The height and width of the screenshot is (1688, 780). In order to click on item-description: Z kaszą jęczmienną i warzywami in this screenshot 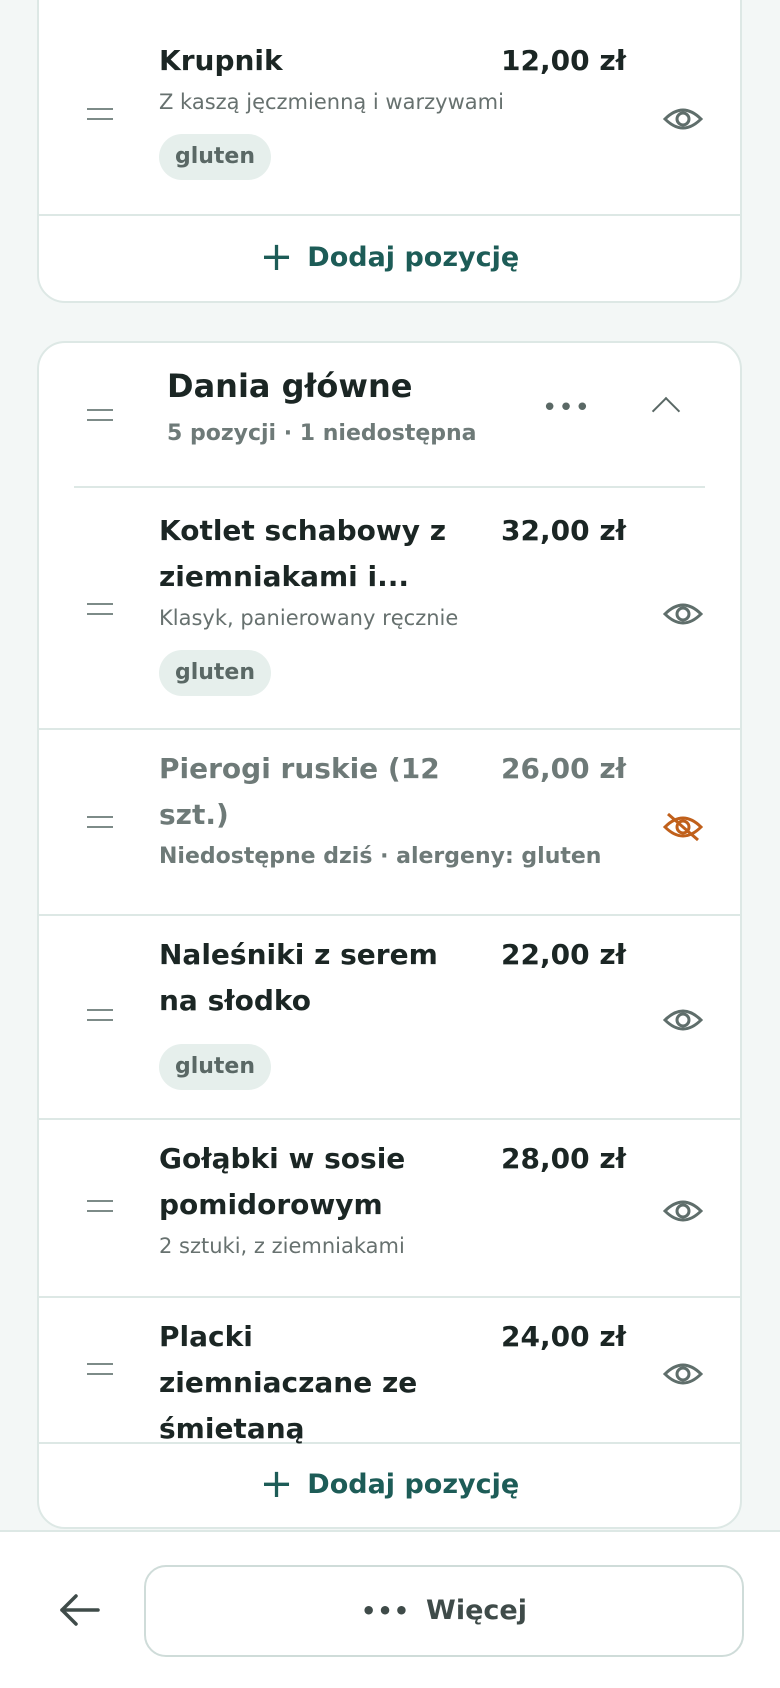, I will do `click(331, 102)`.